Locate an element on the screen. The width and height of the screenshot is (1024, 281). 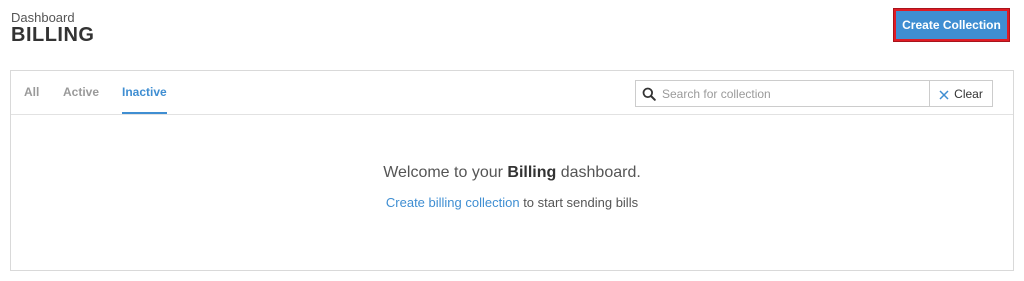
create-collection-button: Create Collection is located at coordinates (951, 25).